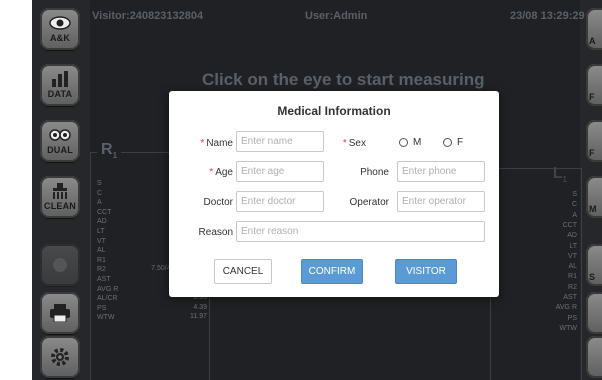 The image size is (602, 380). I want to click on phone-input, so click(441, 171).